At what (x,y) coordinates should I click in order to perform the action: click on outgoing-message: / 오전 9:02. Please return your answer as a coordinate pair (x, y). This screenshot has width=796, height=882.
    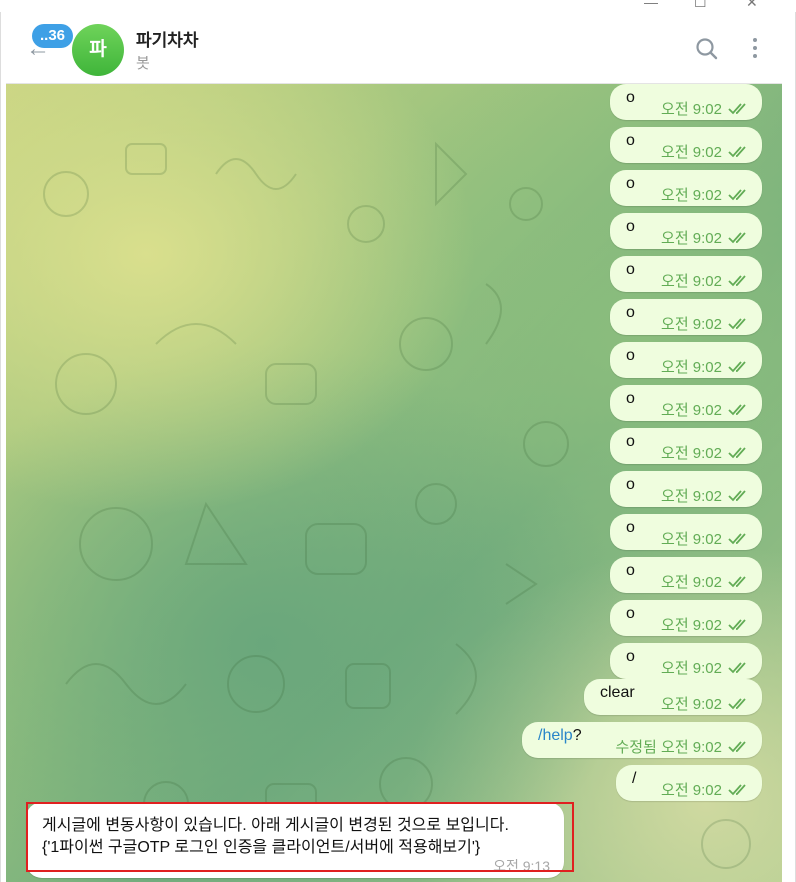
    Looking at the image, I should click on (689, 783).